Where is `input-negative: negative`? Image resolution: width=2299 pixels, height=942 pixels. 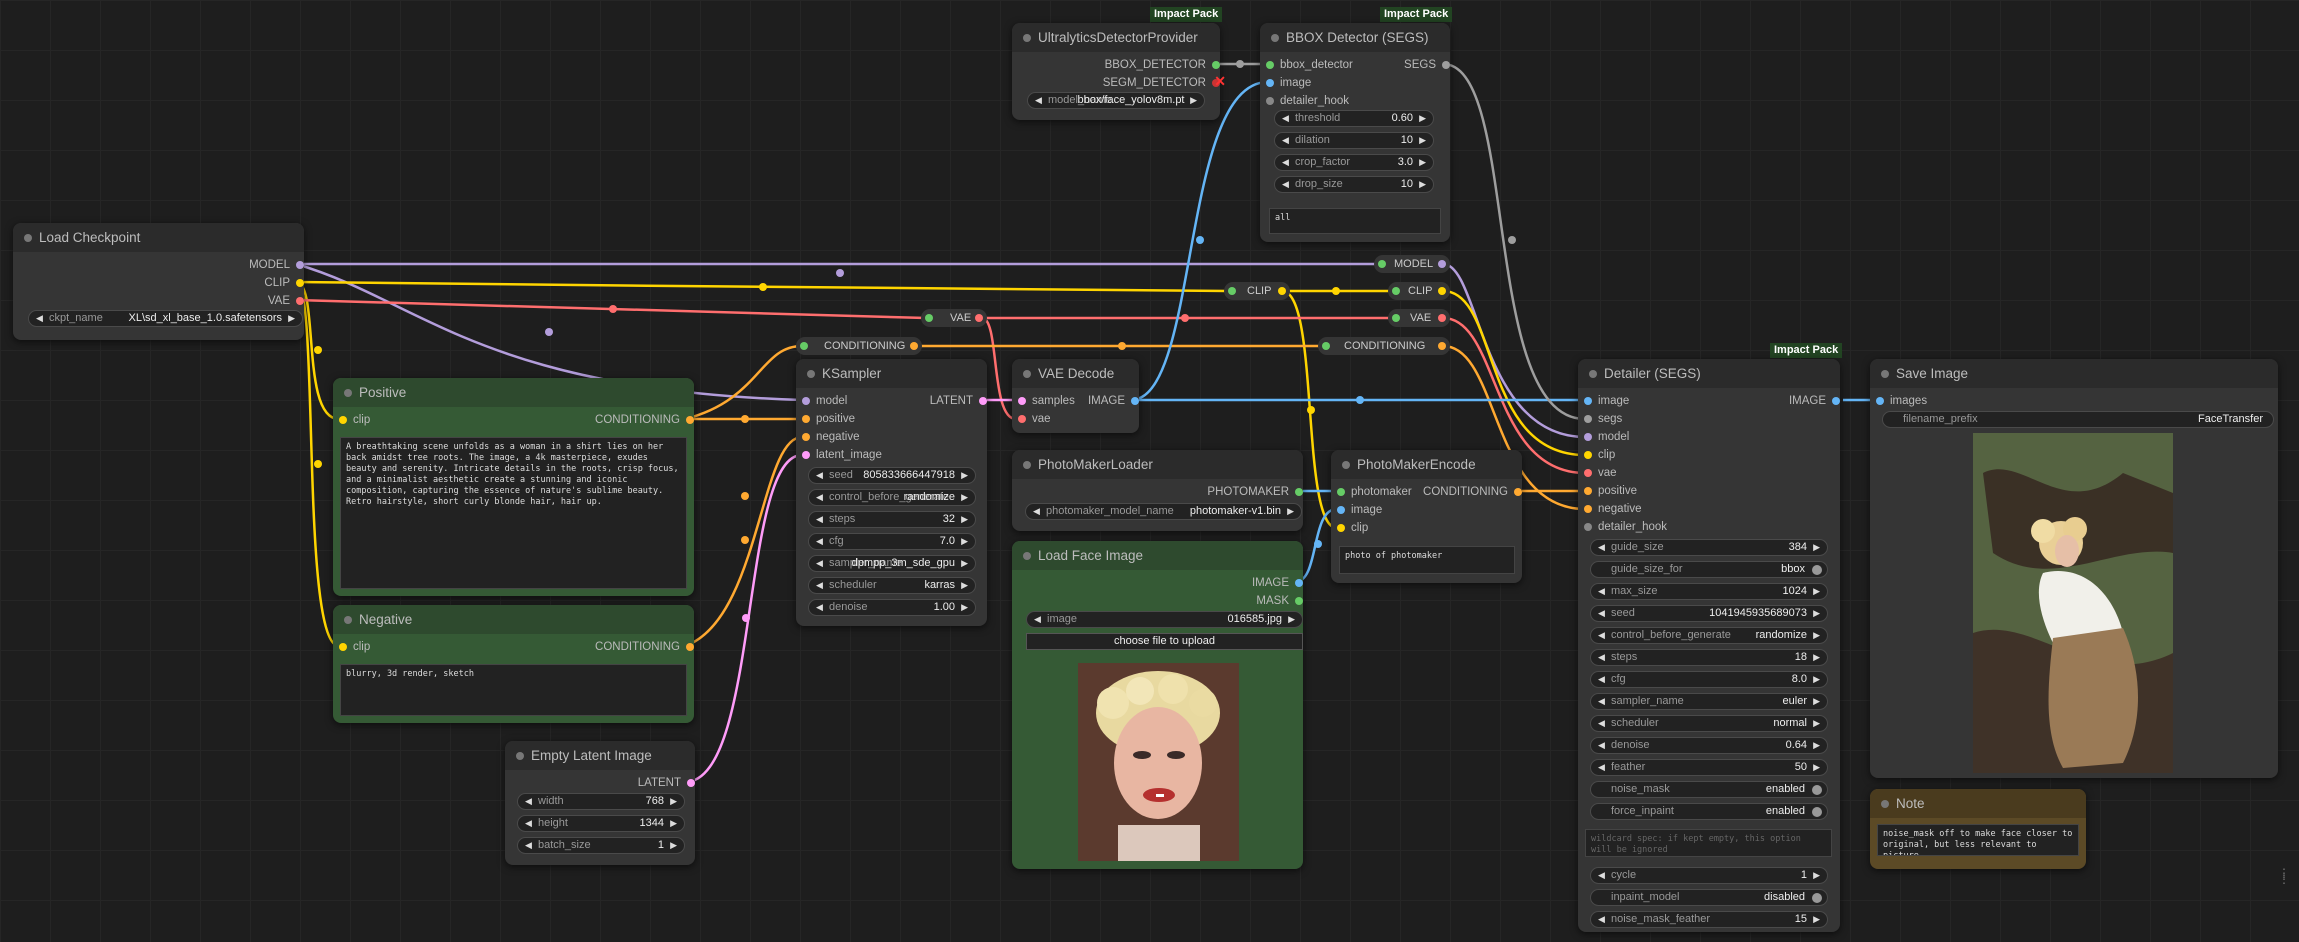 input-negative: negative is located at coordinates (830, 437).